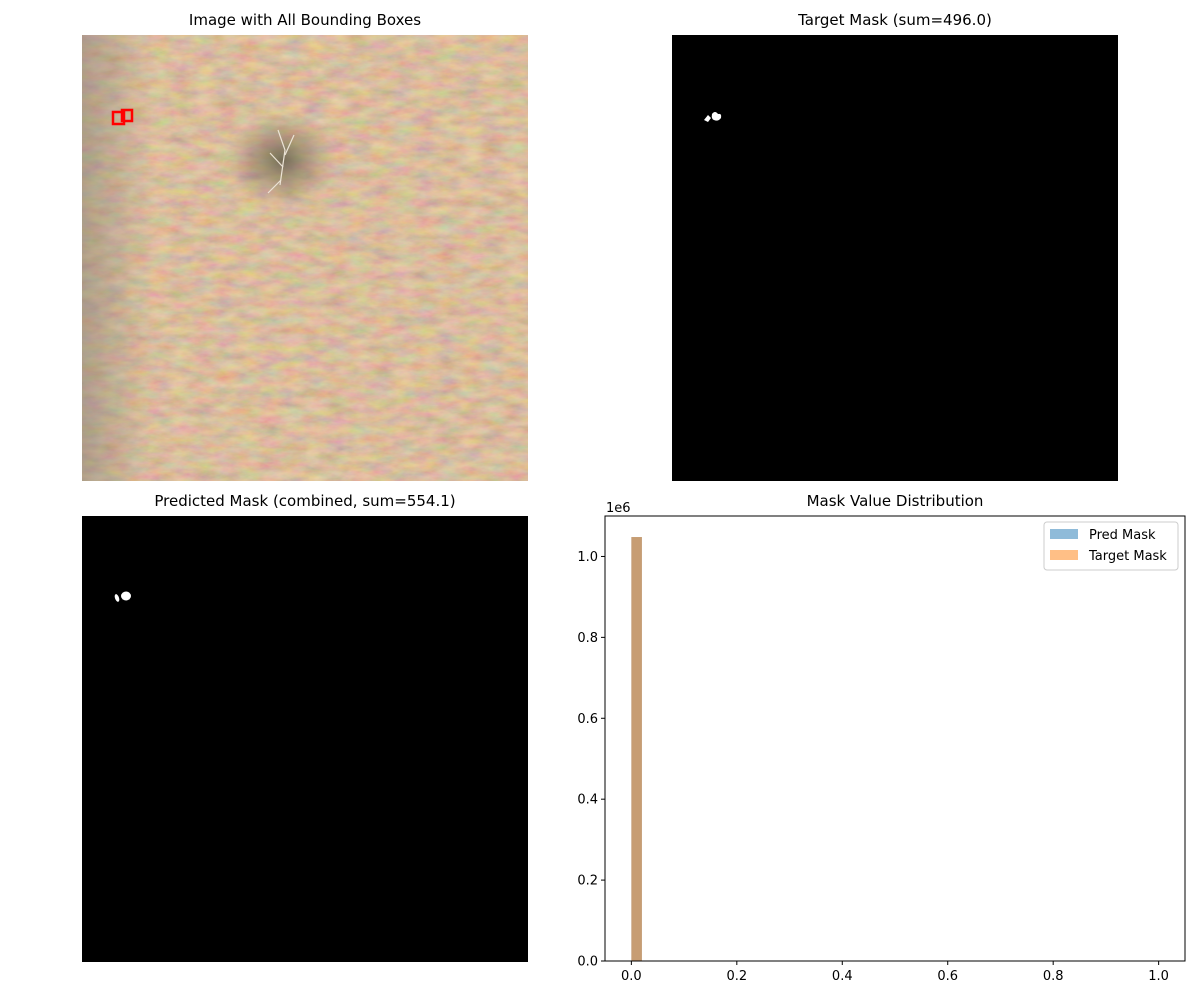 The image size is (1200, 1000). I want to click on bush-shadow, so click(282, 160).